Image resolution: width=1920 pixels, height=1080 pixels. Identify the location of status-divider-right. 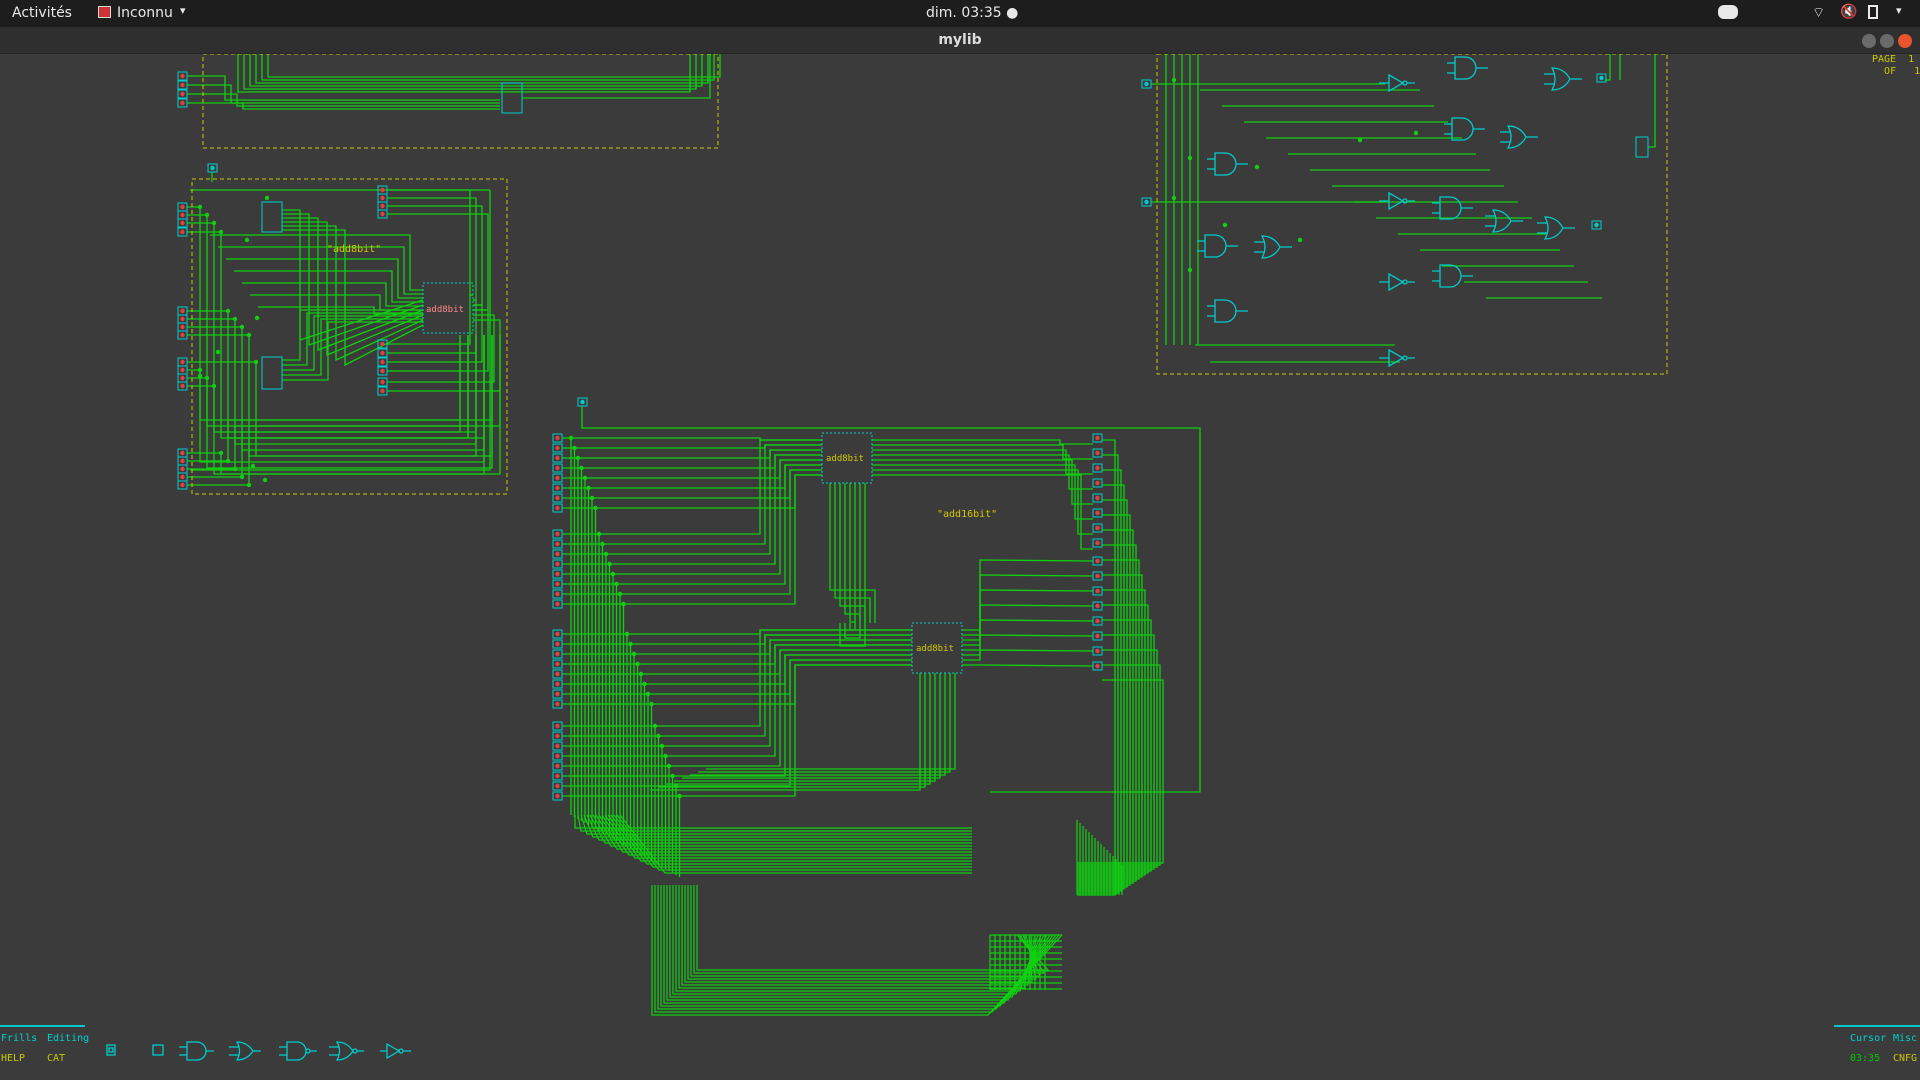
(1877, 1026).